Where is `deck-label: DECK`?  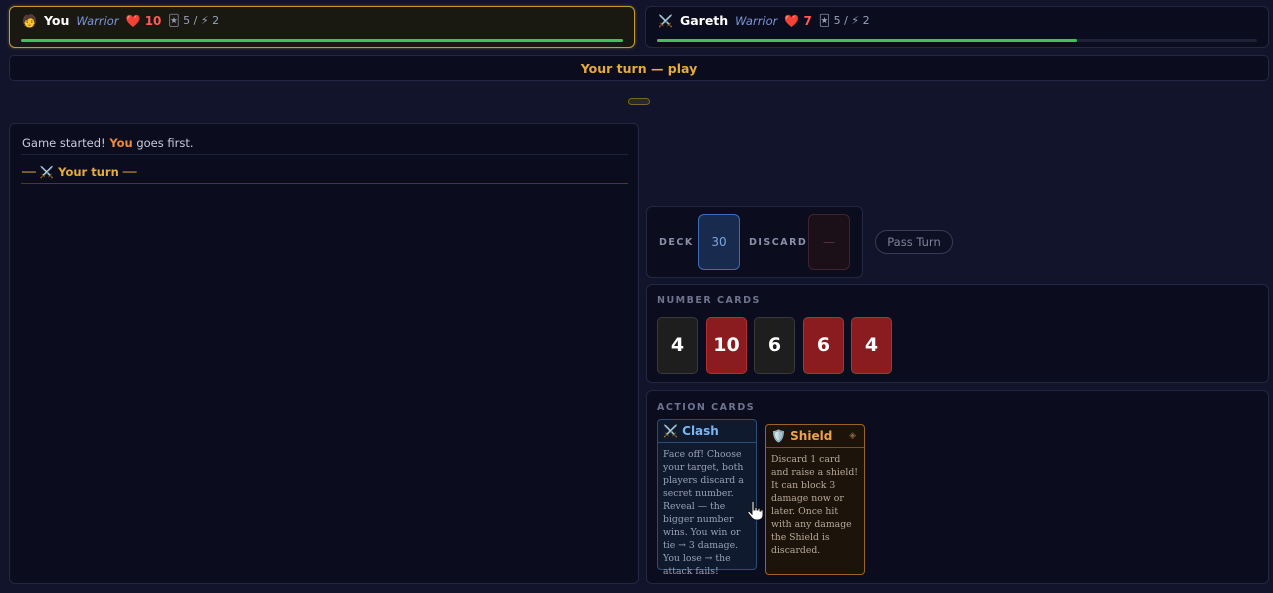 deck-label: DECK is located at coordinates (676, 242).